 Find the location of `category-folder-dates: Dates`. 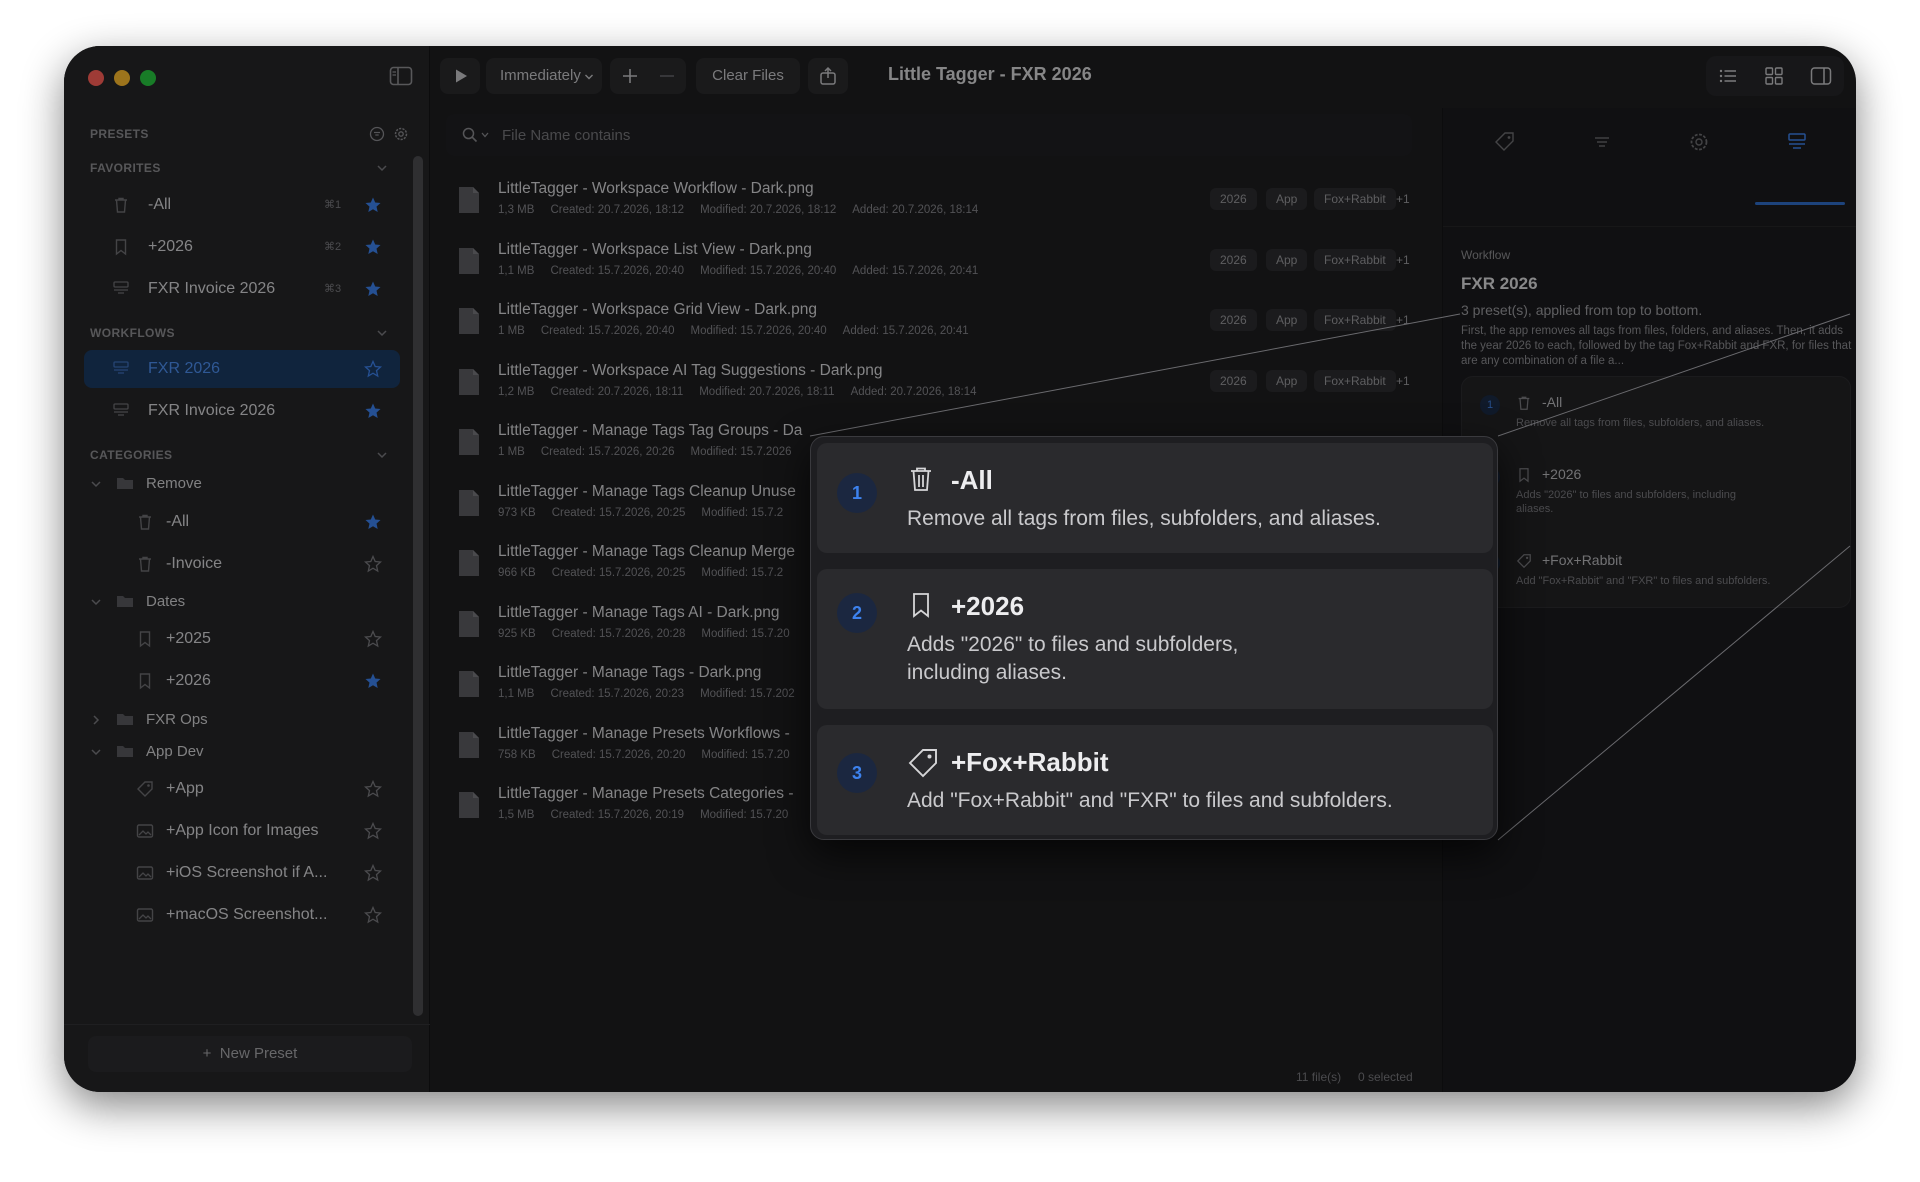

category-folder-dates: Dates is located at coordinates (238, 602).